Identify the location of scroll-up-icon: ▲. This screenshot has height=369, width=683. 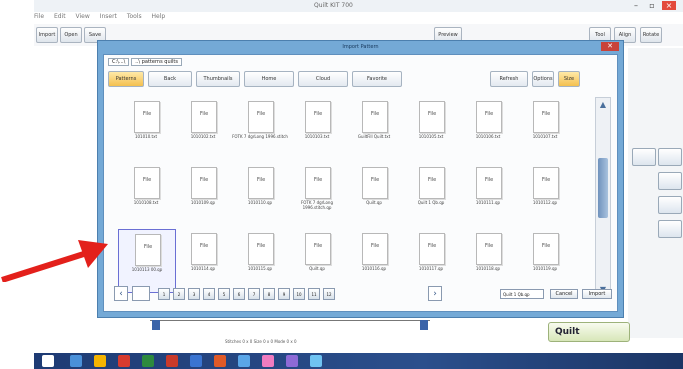
(603, 105).